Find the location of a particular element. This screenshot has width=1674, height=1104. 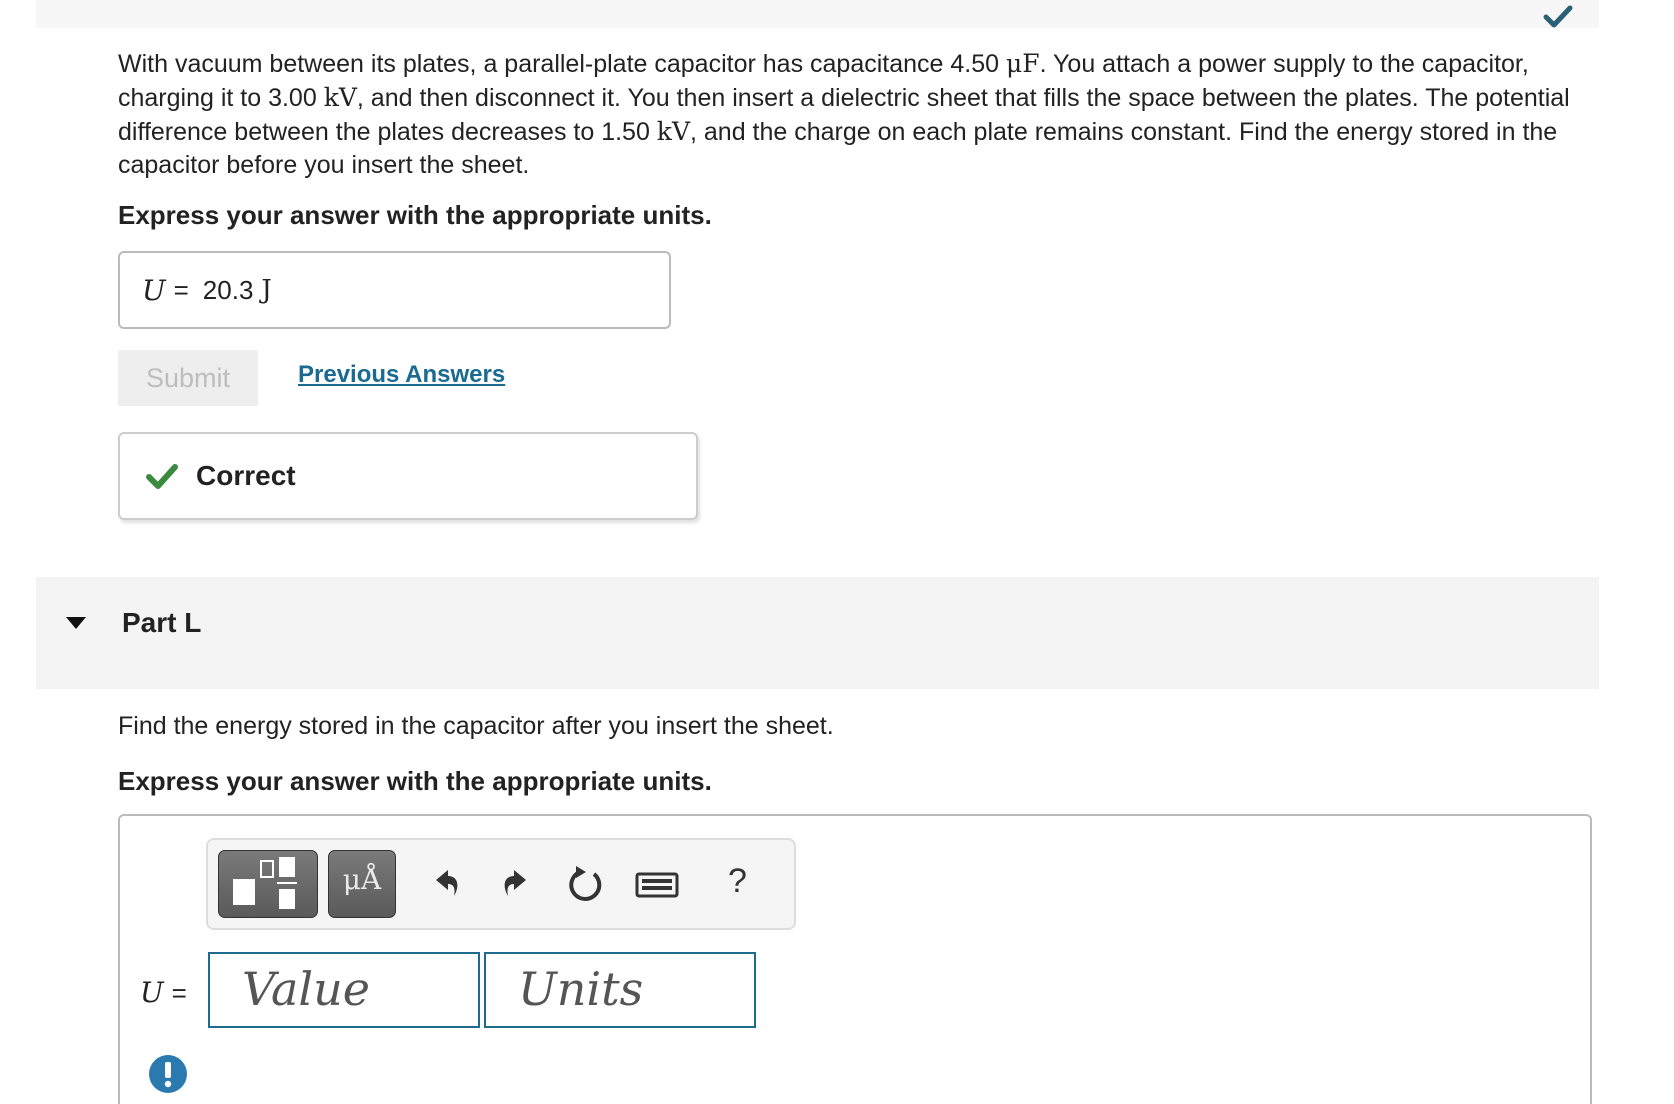

unit-capacitance: μF is located at coordinates (1023, 63).